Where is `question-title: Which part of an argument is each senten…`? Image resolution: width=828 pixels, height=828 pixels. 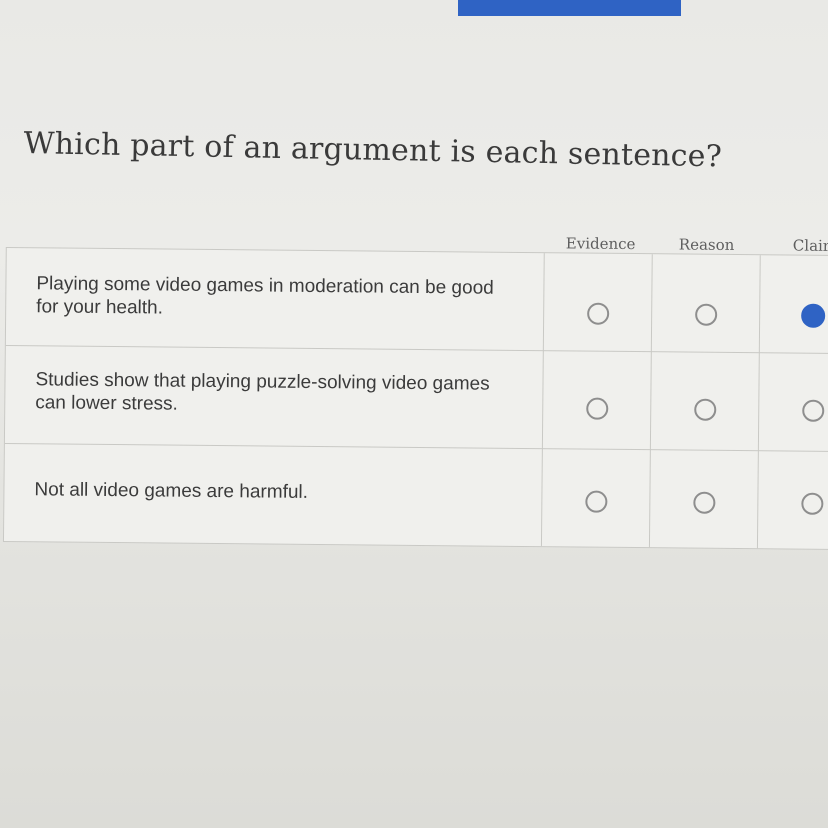 question-title: Which part of an argument is each senten… is located at coordinates (373, 150).